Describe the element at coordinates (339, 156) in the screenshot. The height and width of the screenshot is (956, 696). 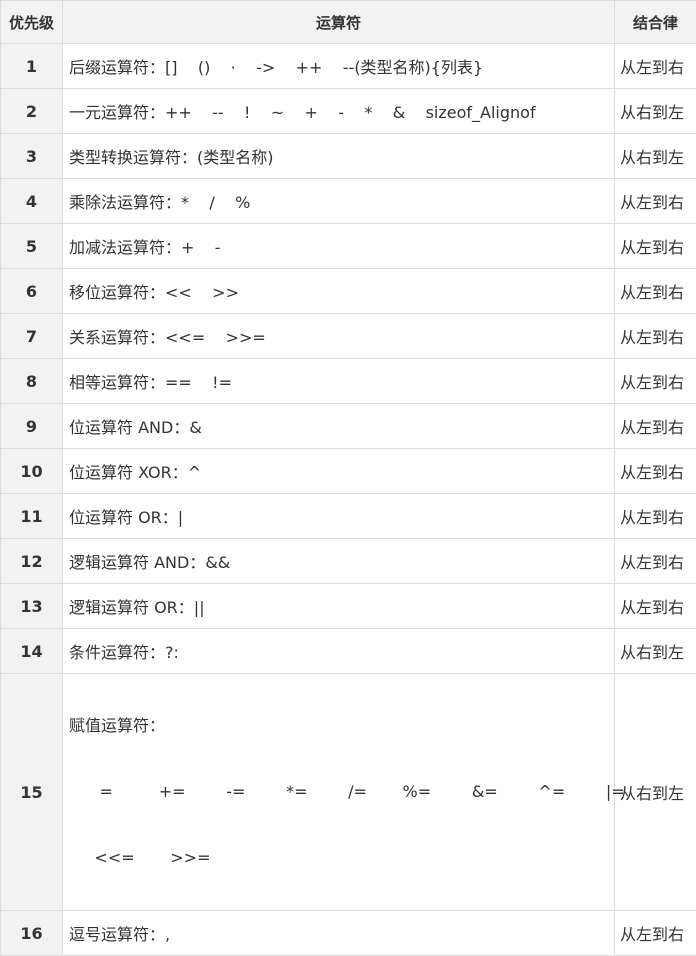
I see `operator-cell: 类型转换运算符：(类型名称)` at that location.